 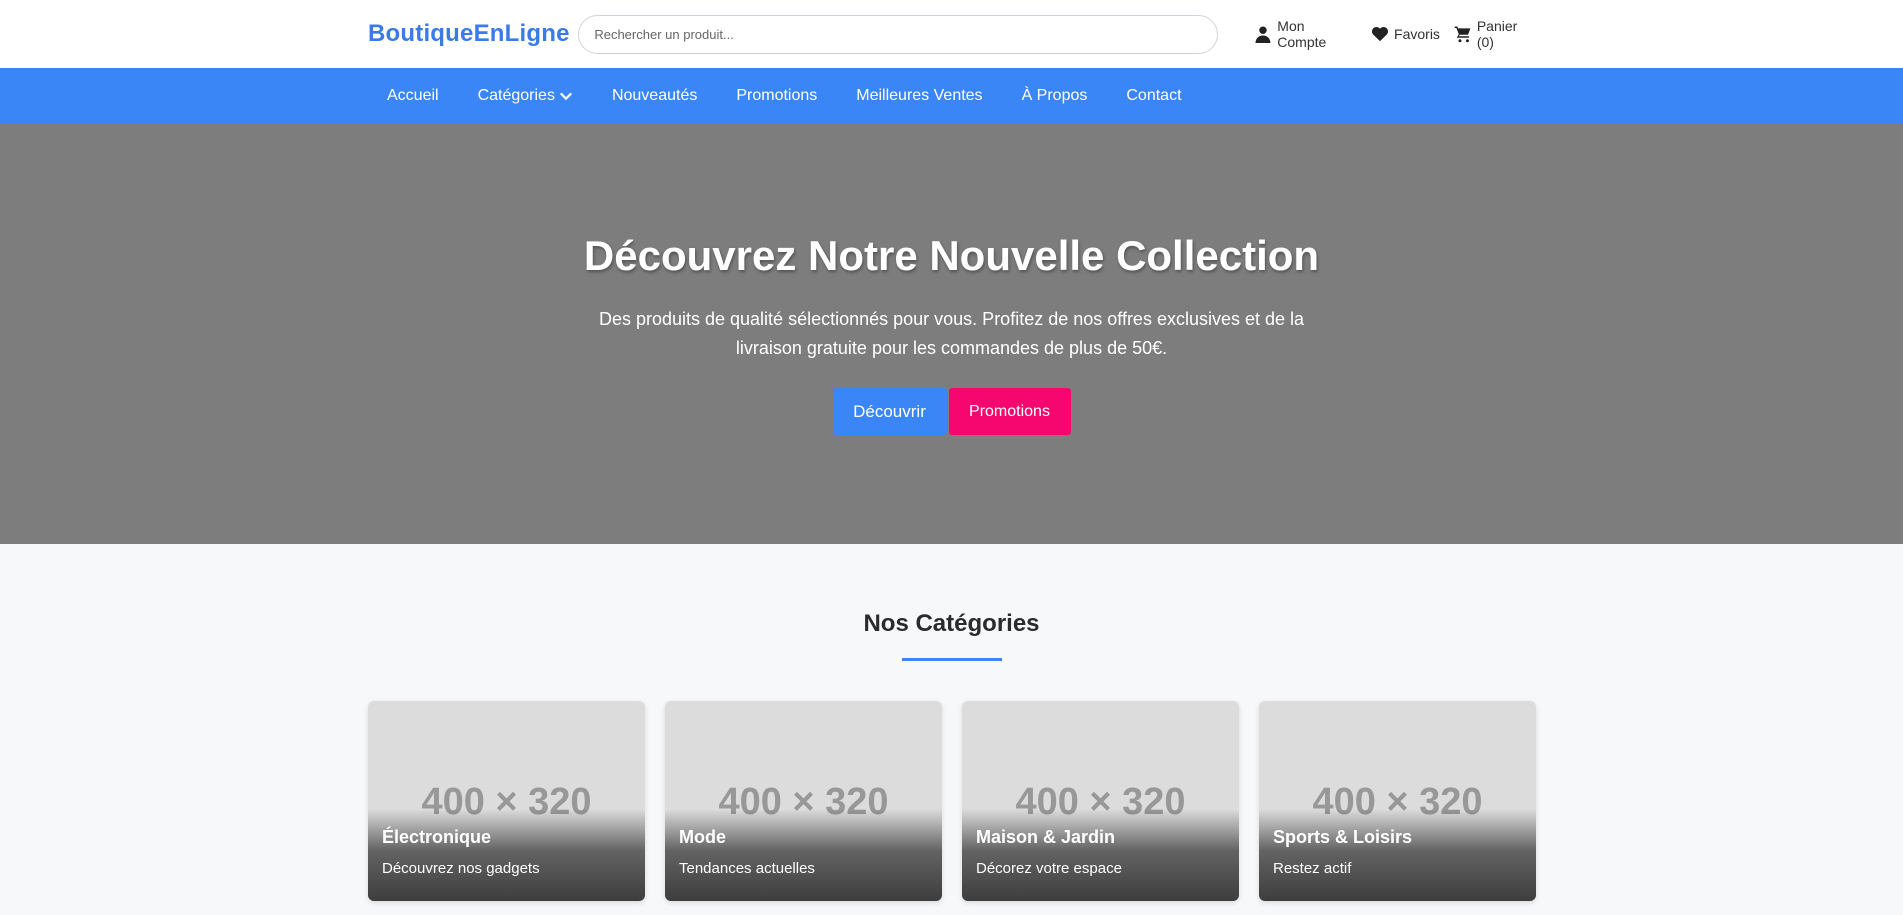 I want to click on discover-button: Découvrir, so click(x=889, y=411).